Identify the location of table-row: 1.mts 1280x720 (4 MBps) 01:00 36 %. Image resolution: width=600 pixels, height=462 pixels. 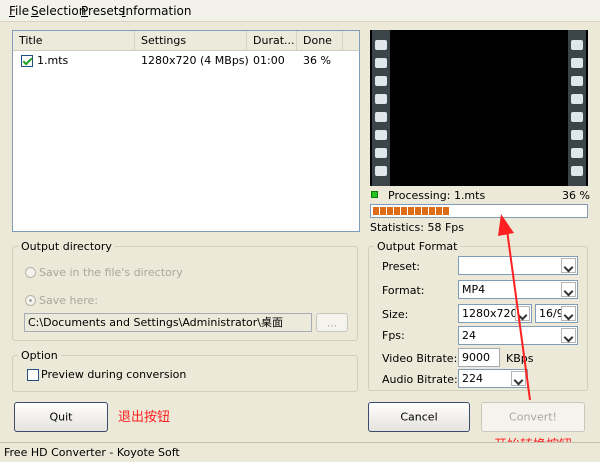
(186, 61).